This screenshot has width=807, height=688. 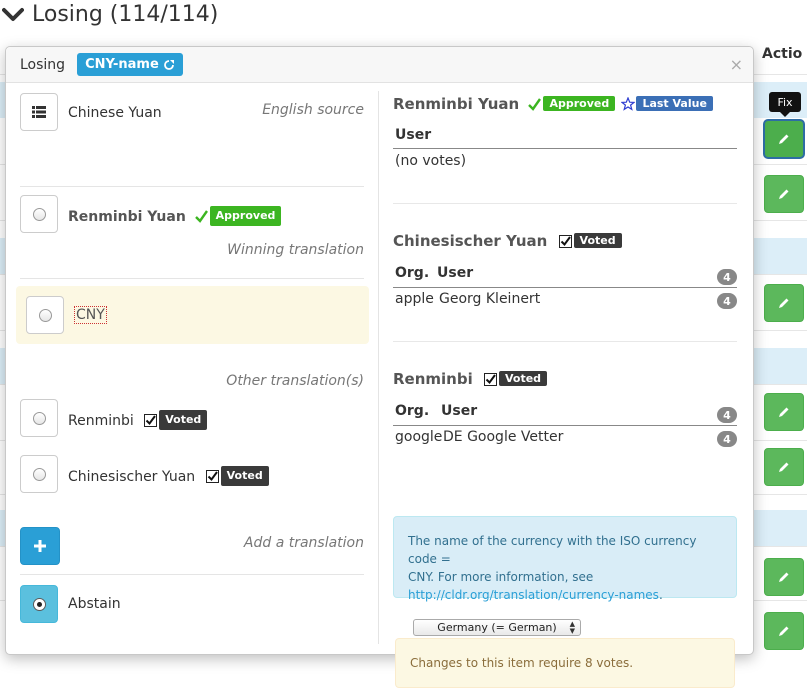 I want to click on fix-tooltip: Fix, so click(x=785, y=104).